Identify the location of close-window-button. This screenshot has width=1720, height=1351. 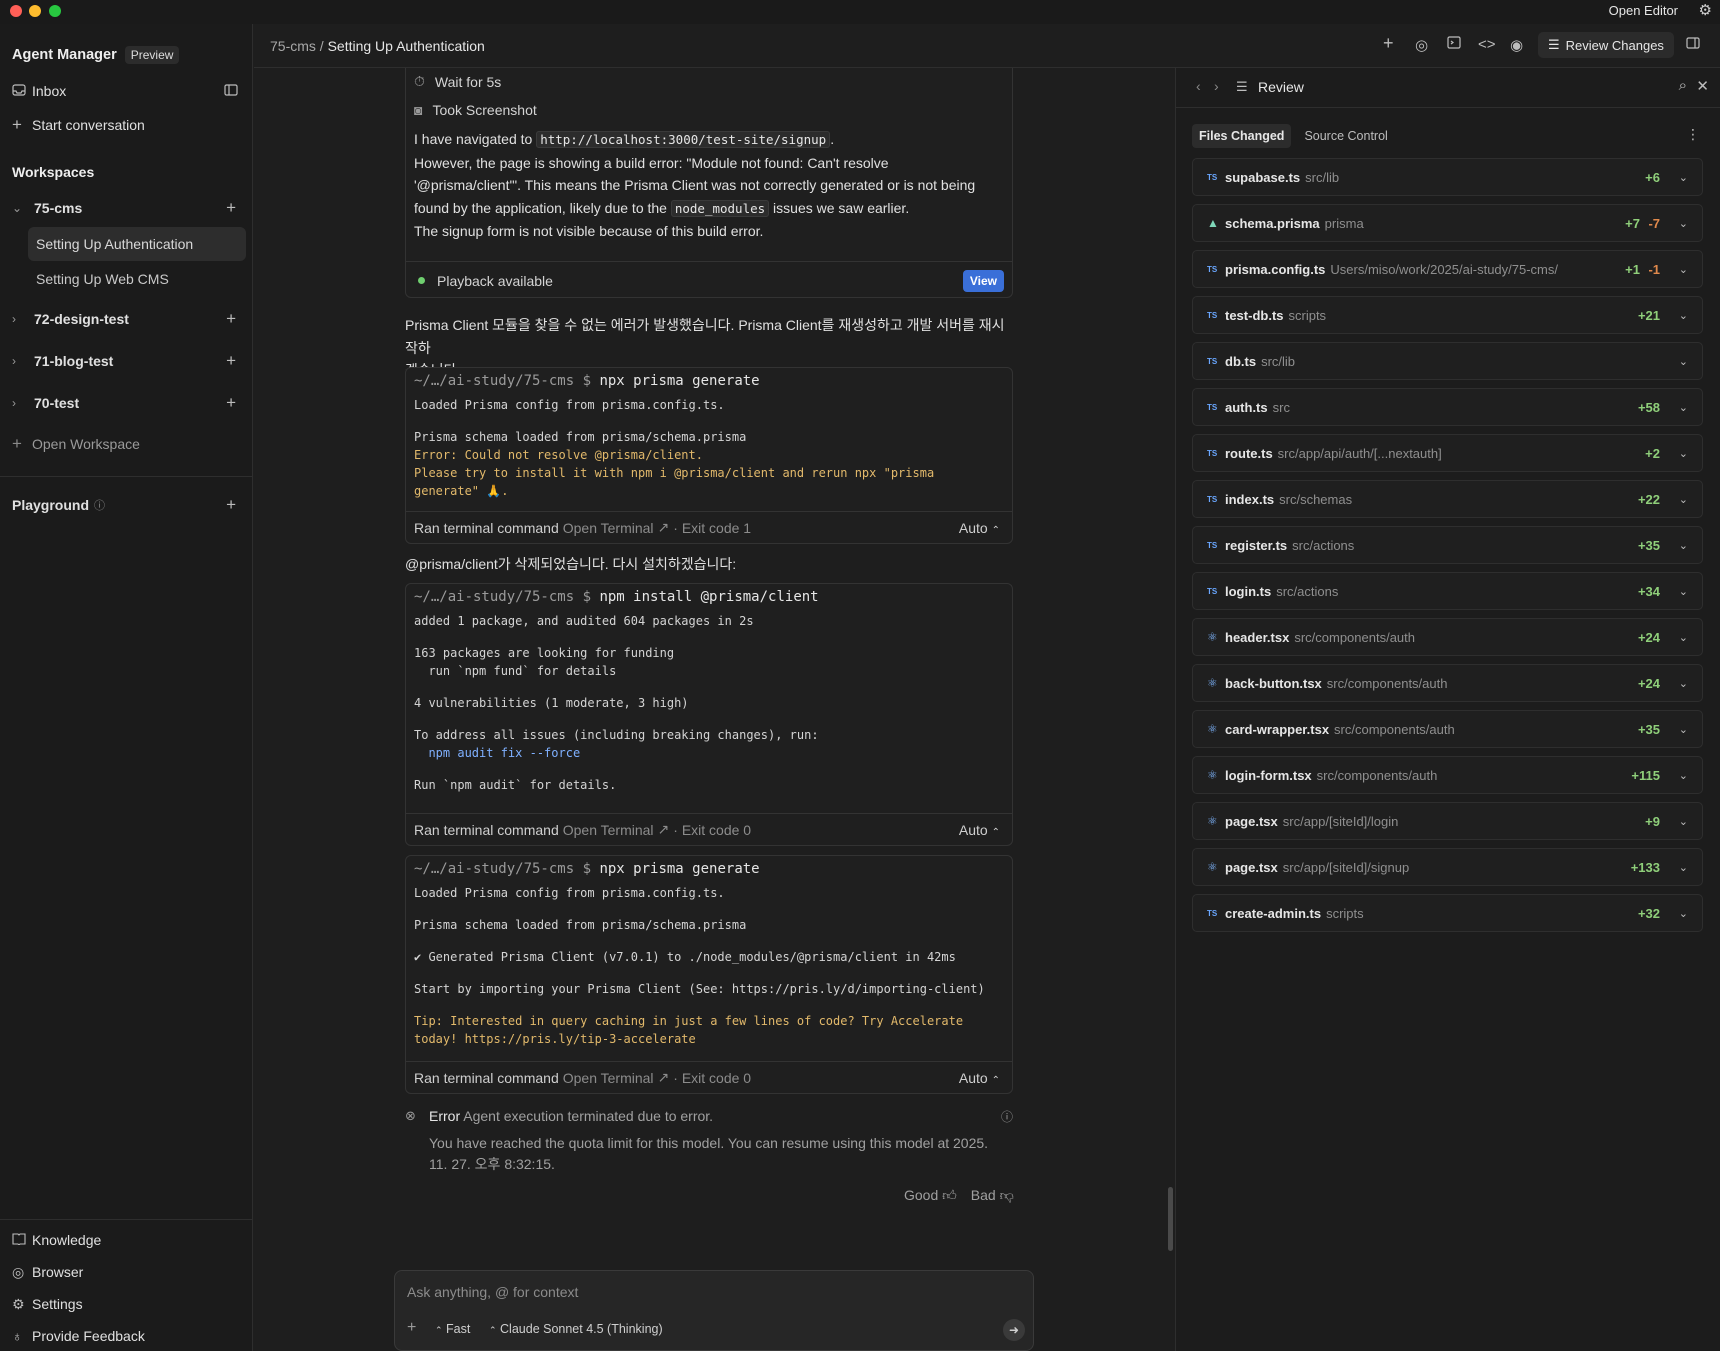
(16, 11).